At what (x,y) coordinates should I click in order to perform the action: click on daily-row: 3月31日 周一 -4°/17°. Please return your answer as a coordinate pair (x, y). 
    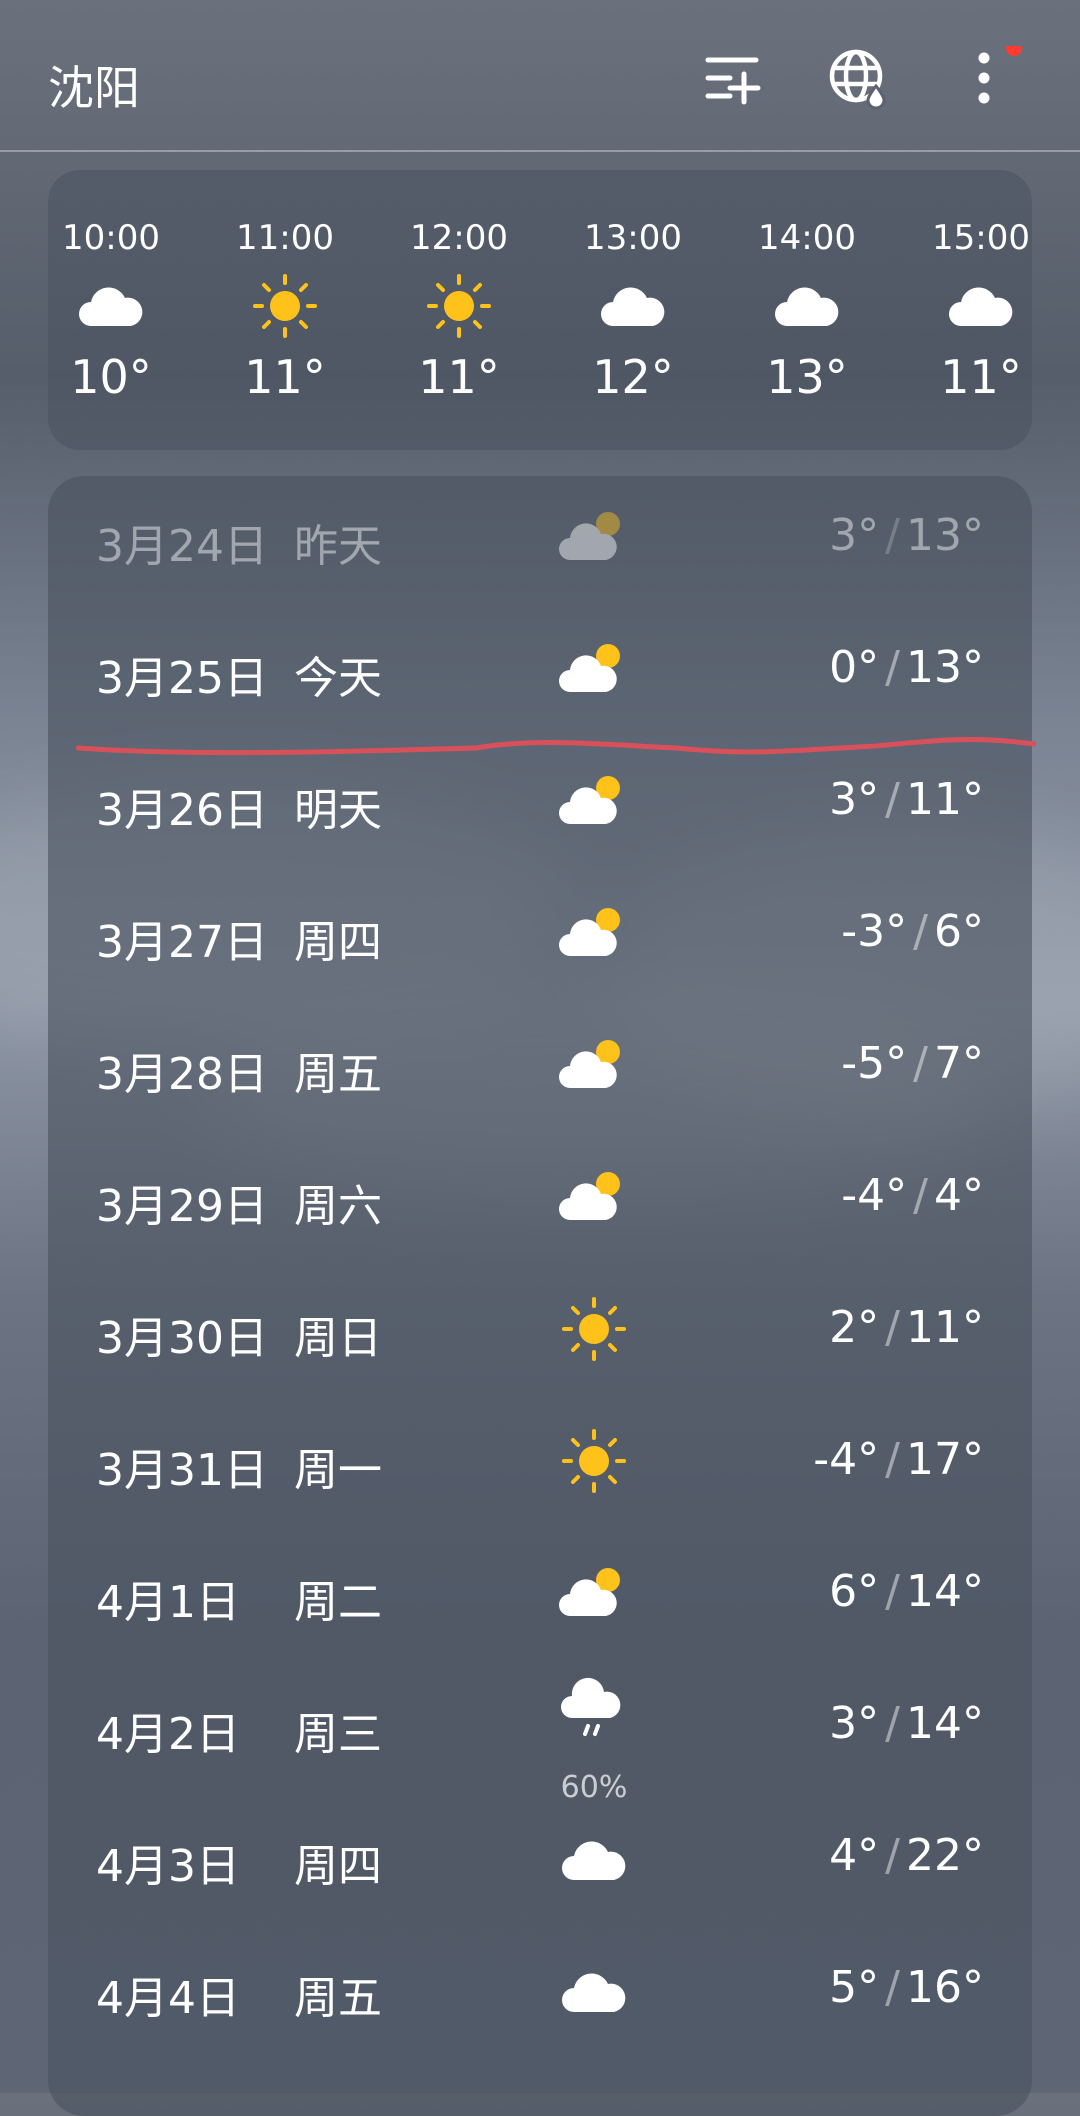
    Looking at the image, I should click on (540, 1466).